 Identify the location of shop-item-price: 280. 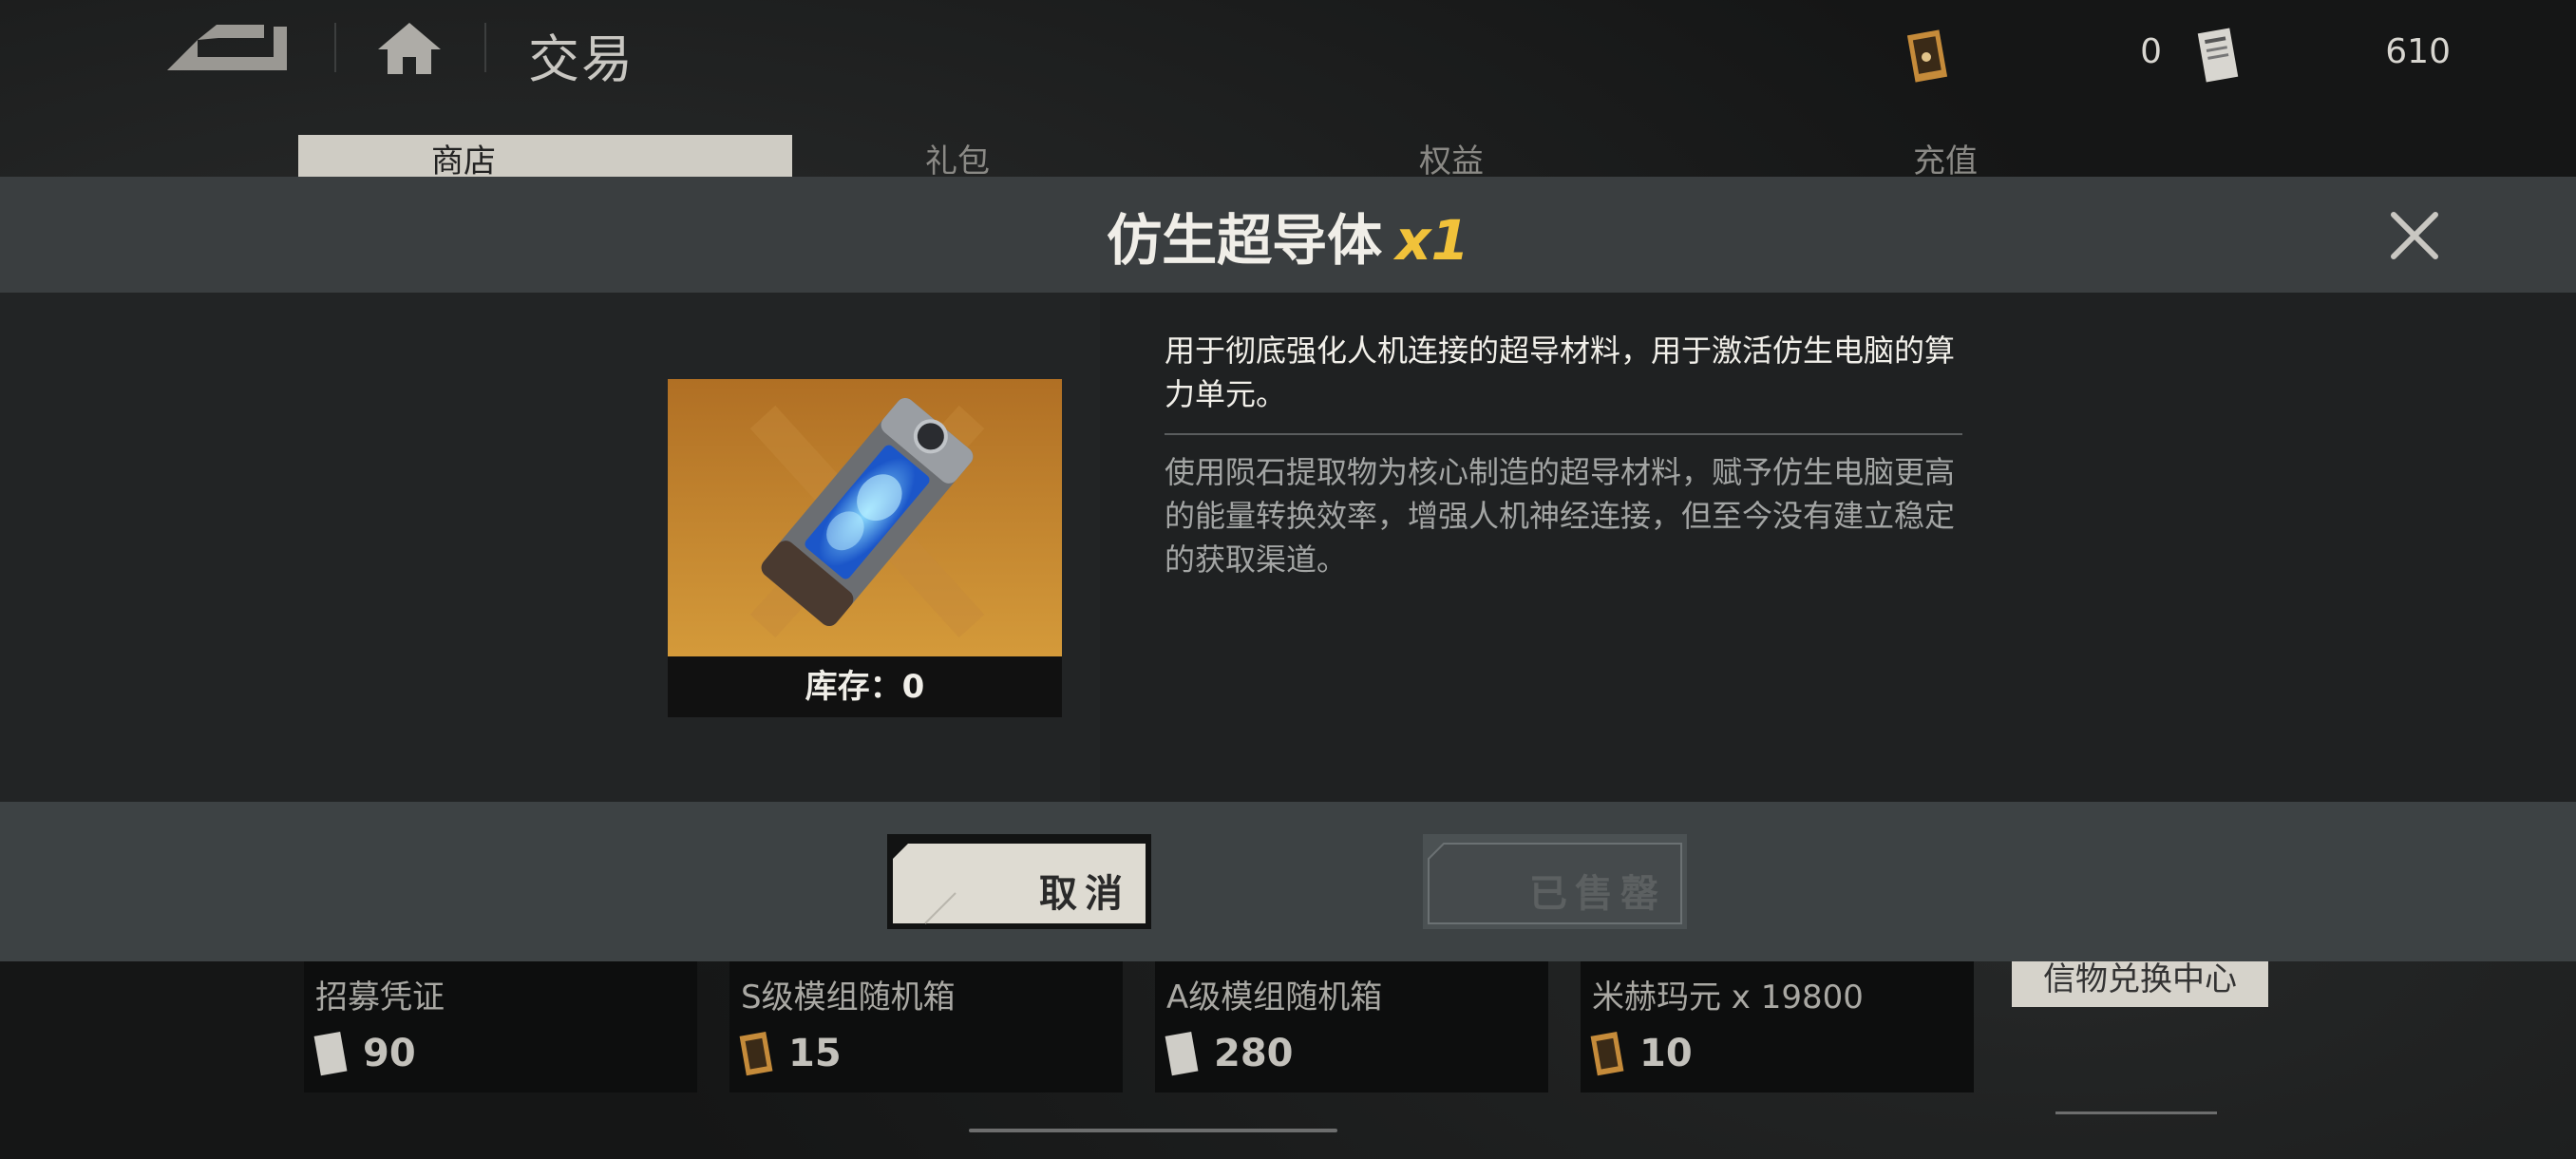
(1254, 1053).